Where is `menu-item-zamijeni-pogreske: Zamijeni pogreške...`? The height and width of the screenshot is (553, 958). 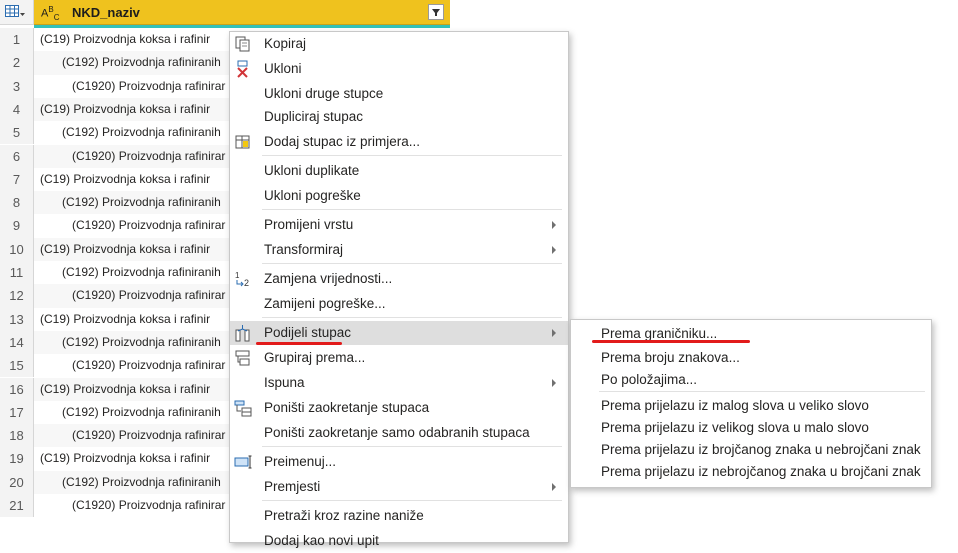
menu-item-zamijeni-pogreske: Zamijeni pogreške... is located at coordinates (399, 304).